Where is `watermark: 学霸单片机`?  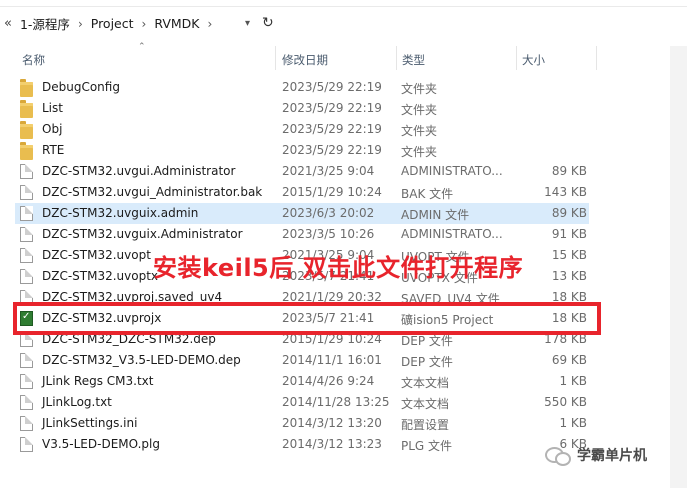
watermark: 学霸单片机 is located at coordinates (596, 455).